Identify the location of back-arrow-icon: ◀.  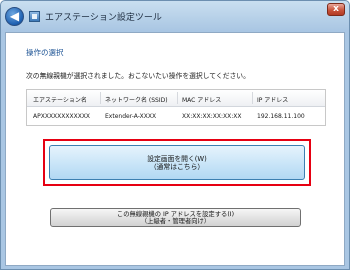
(14, 16).